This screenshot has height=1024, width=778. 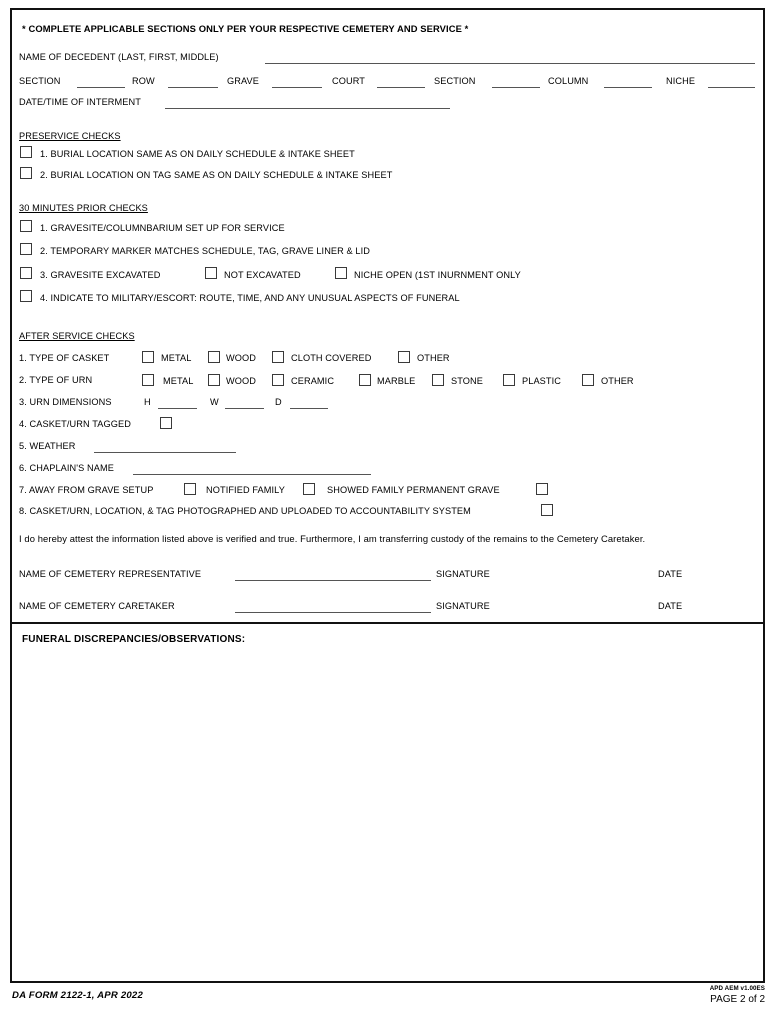 I want to click on urn-height-label: H, so click(x=147, y=402).